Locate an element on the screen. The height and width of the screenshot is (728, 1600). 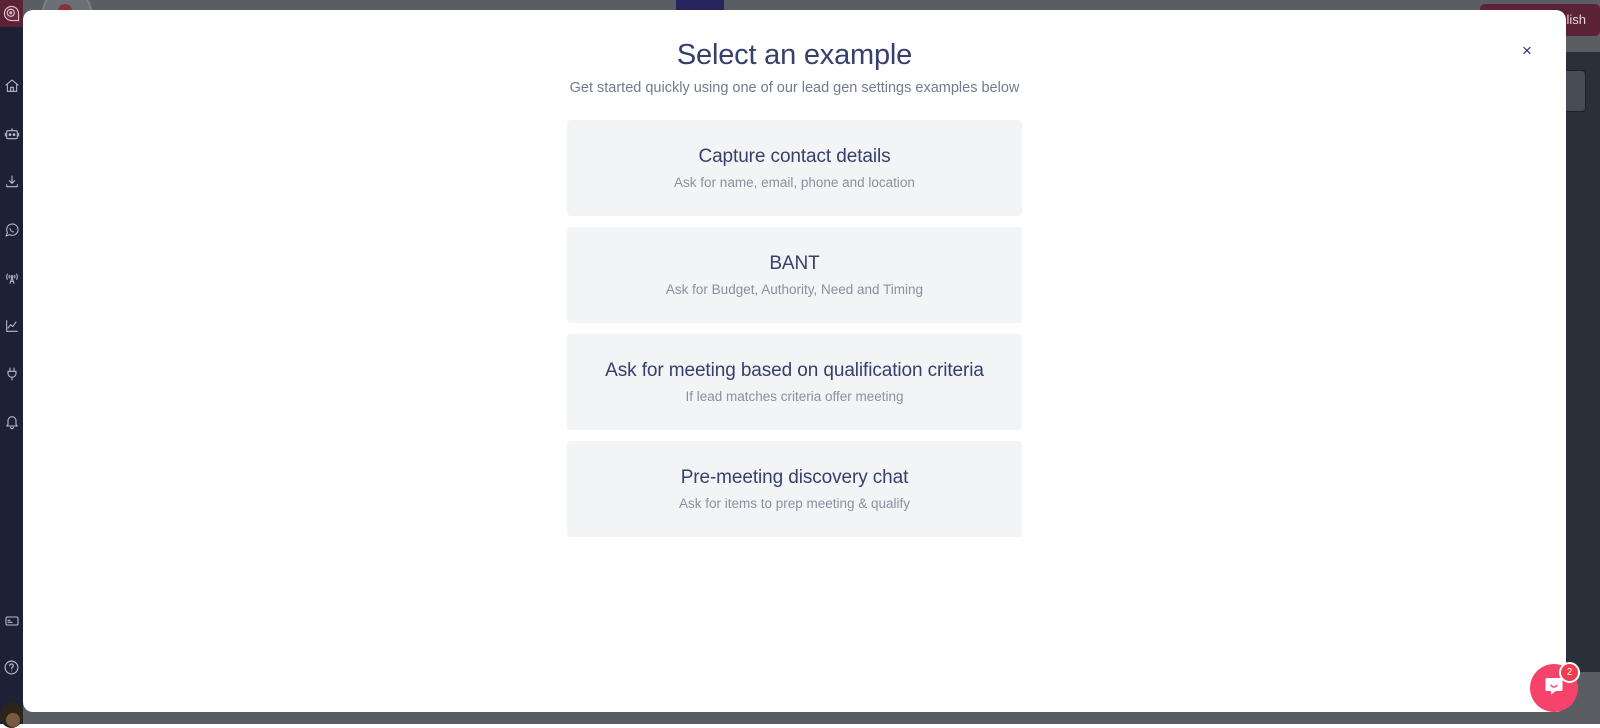
sidebar-bottom-nav is located at coordinates (11, 663).